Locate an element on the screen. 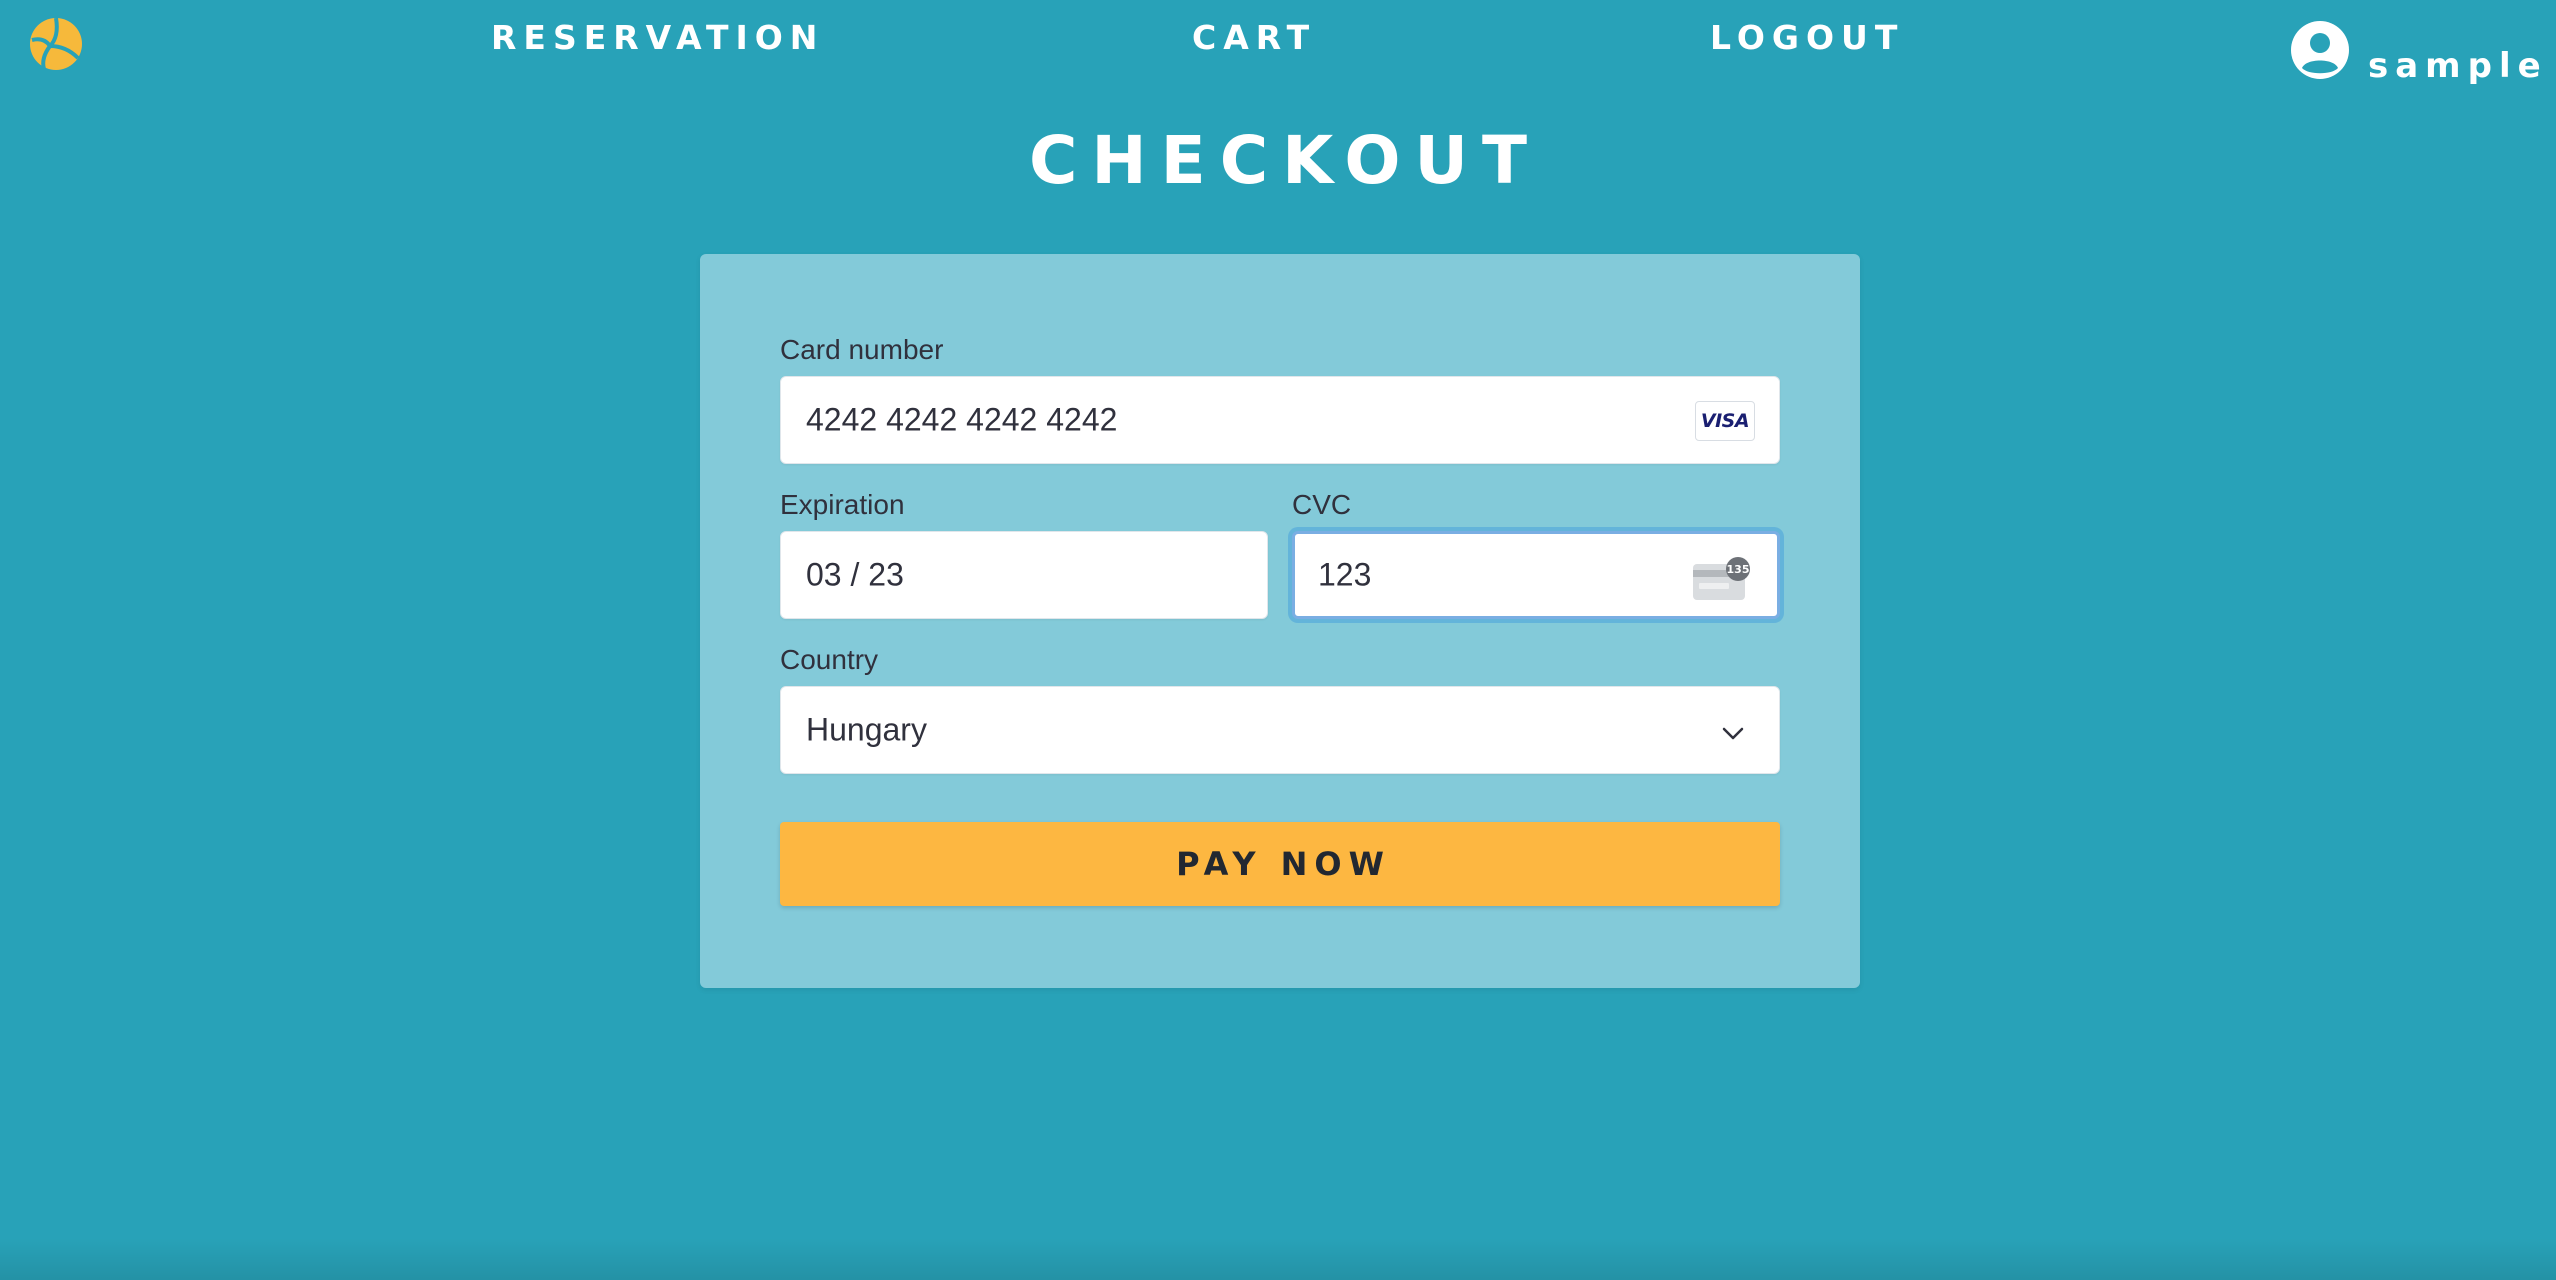 The image size is (2556, 1280). user-menu: sample is located at coordinates (2415, 53).